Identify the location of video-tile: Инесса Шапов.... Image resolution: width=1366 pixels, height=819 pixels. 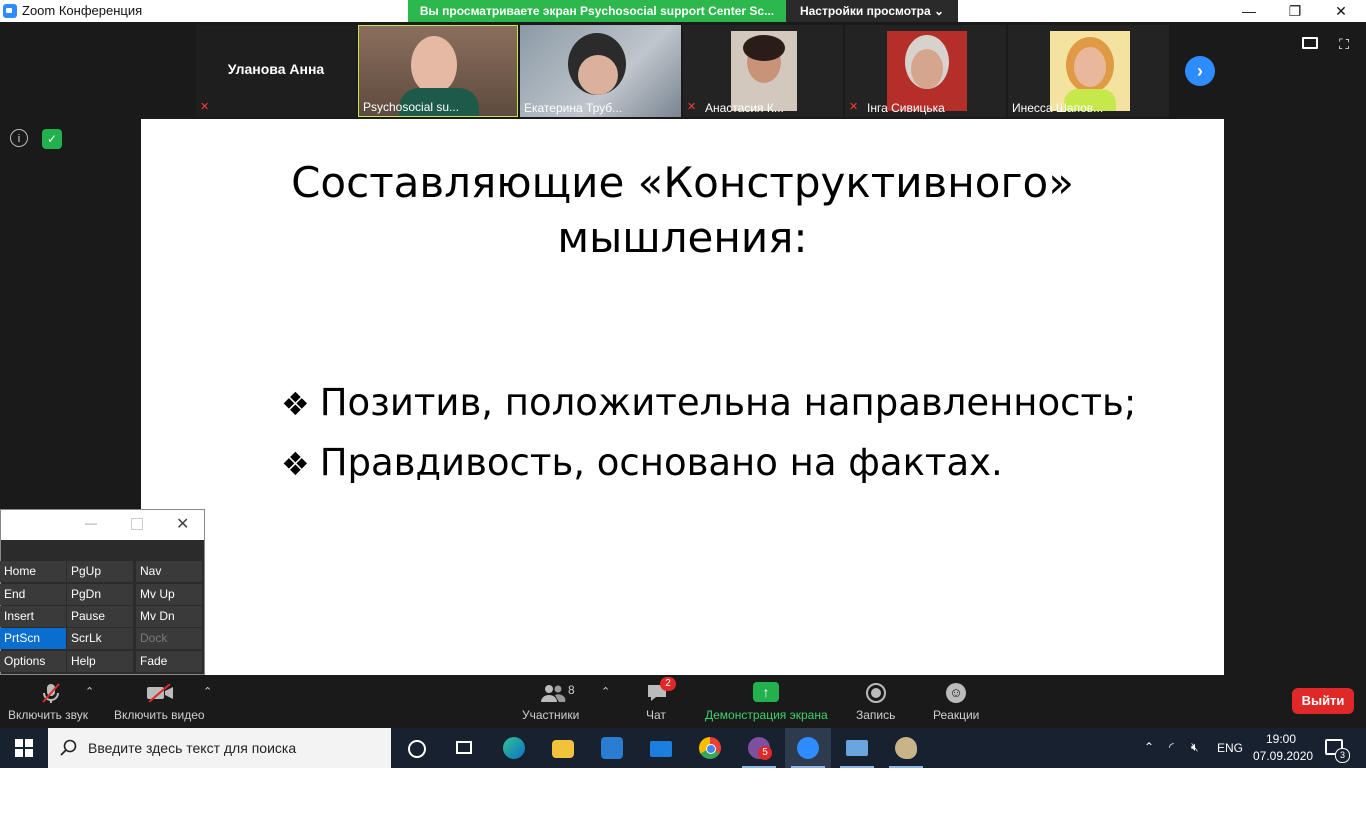
(1088, 71).